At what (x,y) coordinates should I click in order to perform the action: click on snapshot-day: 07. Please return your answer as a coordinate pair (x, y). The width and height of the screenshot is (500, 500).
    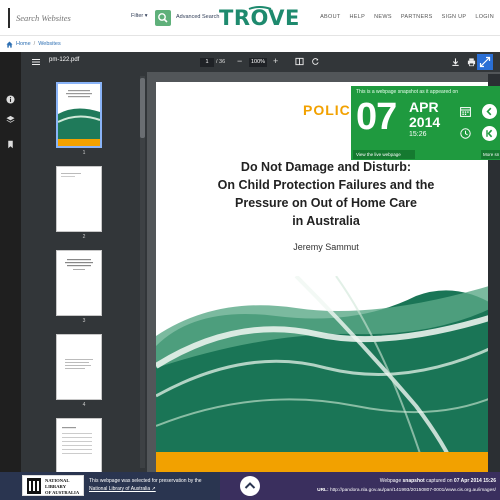
    Looking at the image, I should click on (376, 117).